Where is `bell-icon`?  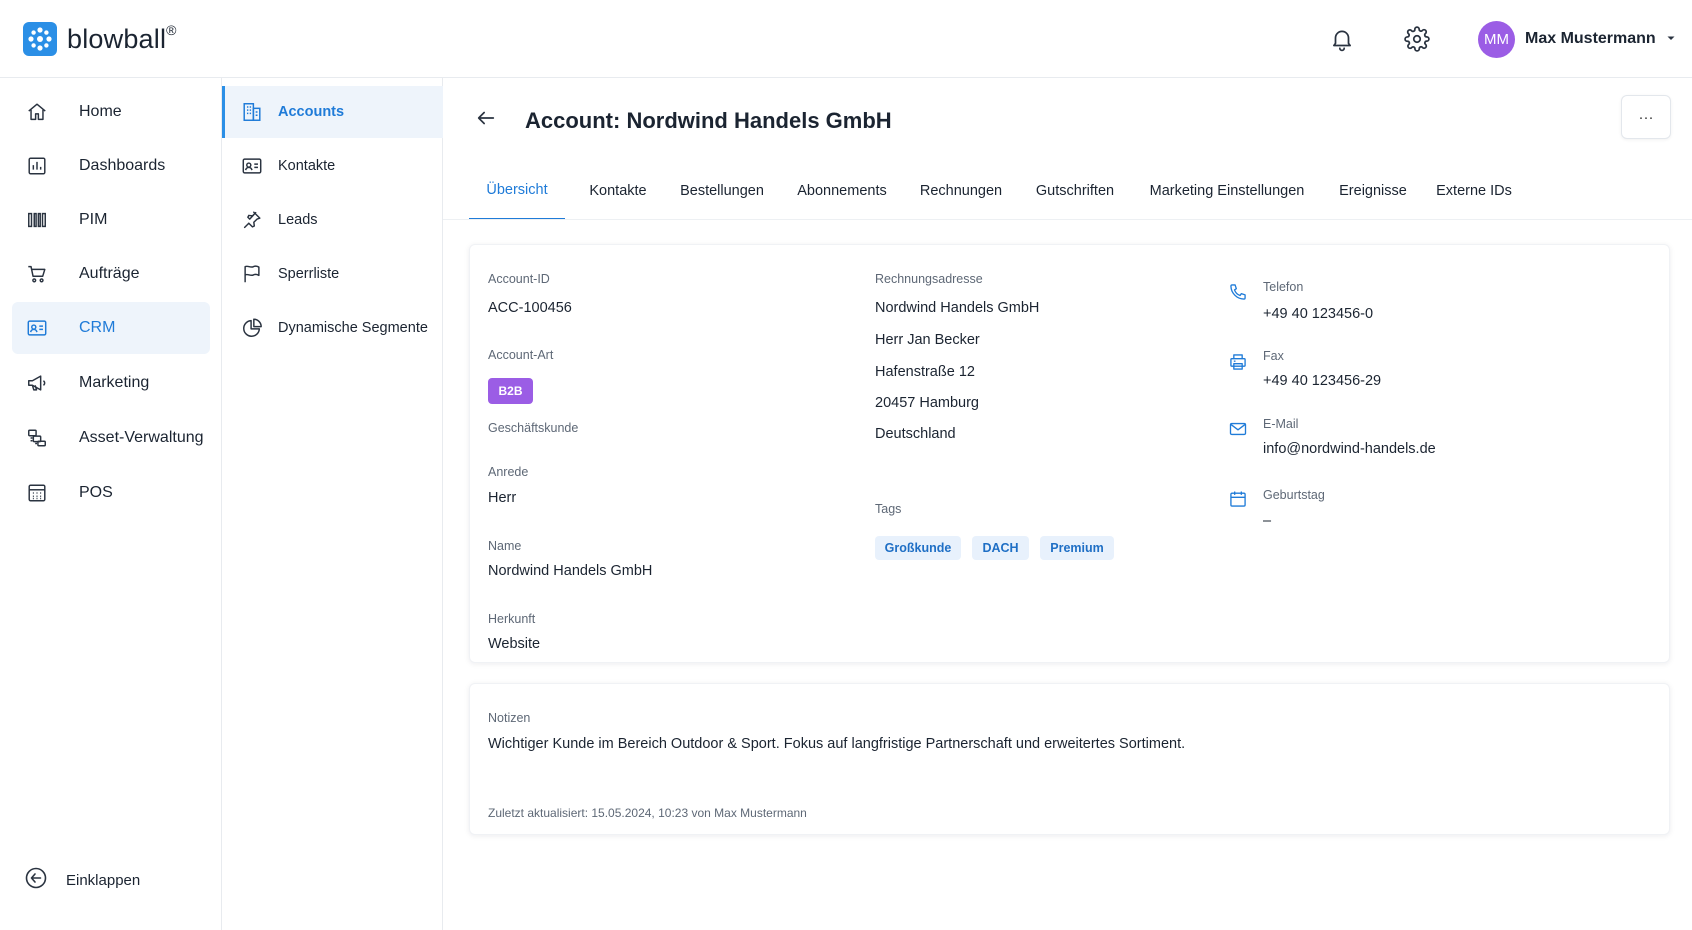
bell-icon is located at coordinates (1342, 39).